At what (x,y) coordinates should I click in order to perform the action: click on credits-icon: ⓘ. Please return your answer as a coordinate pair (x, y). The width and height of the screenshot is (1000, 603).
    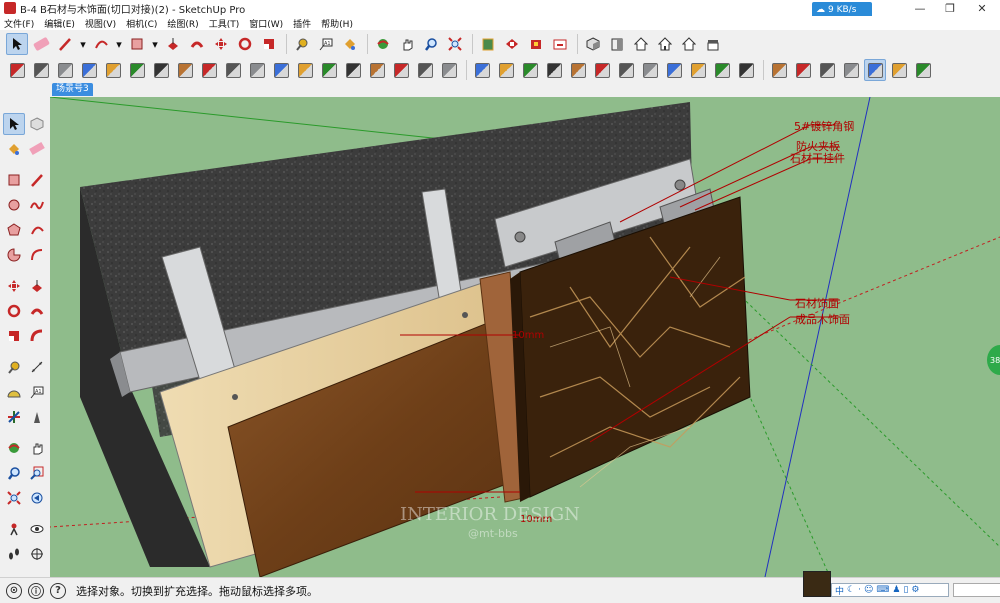
    Looking at the image, I should click on (36, 590).